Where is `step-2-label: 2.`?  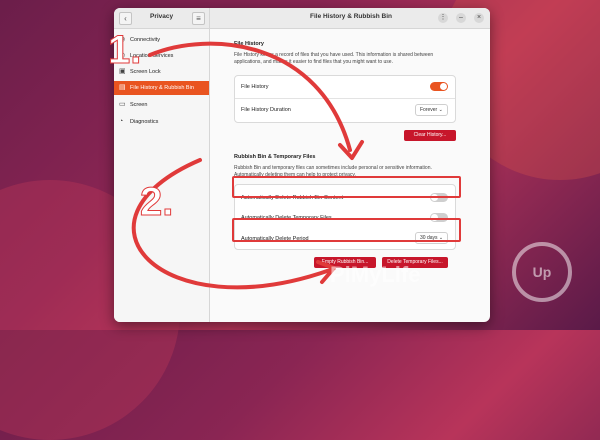 step-2-label: 2. is located at coordinates (156, 202).